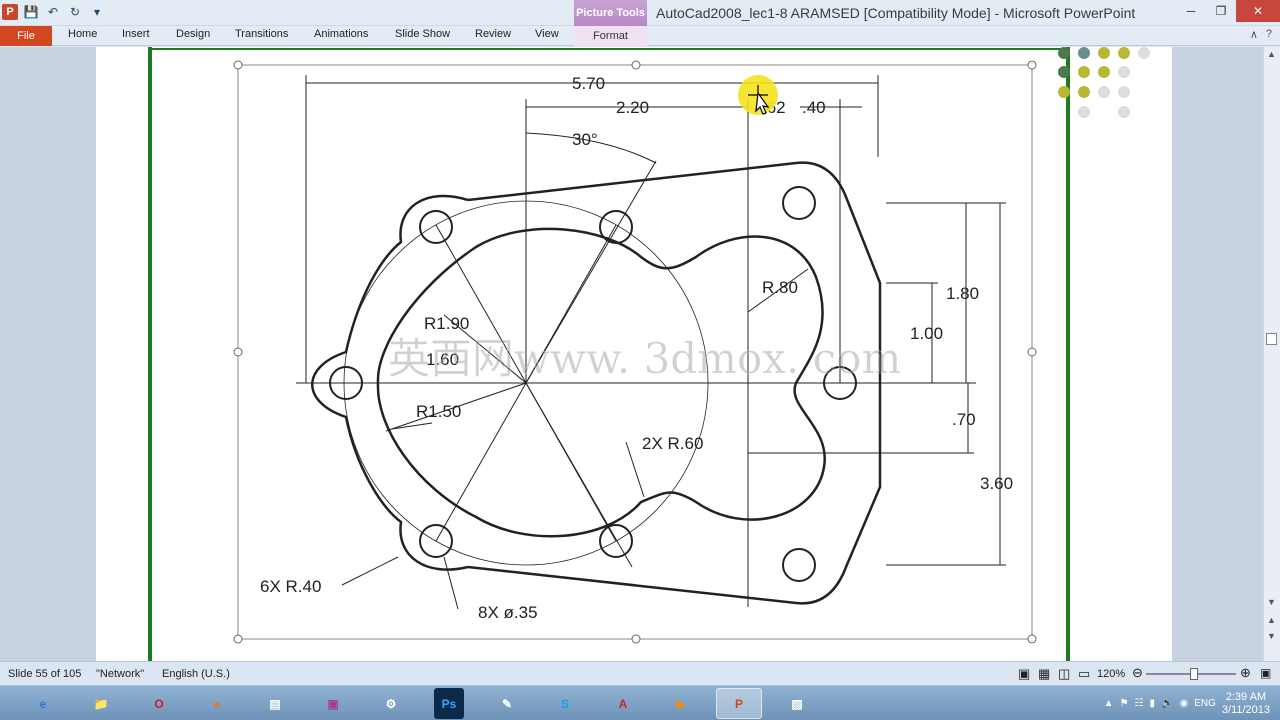 The height and width of the screenshot is (720, 1280). I want to click on tray-volume-icon: 🔈, so click(1167, 703).